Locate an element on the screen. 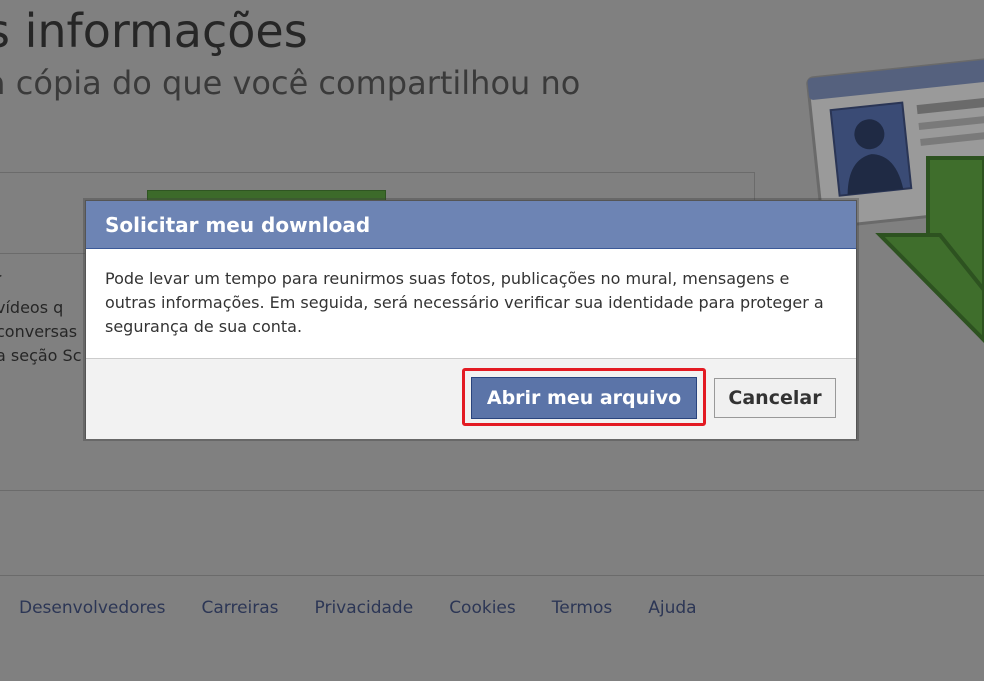 The height and width of the screenshot is (681, 984). footer-link-desenvolvedores: Desenvolvedores is located at coordinates (92, 608).